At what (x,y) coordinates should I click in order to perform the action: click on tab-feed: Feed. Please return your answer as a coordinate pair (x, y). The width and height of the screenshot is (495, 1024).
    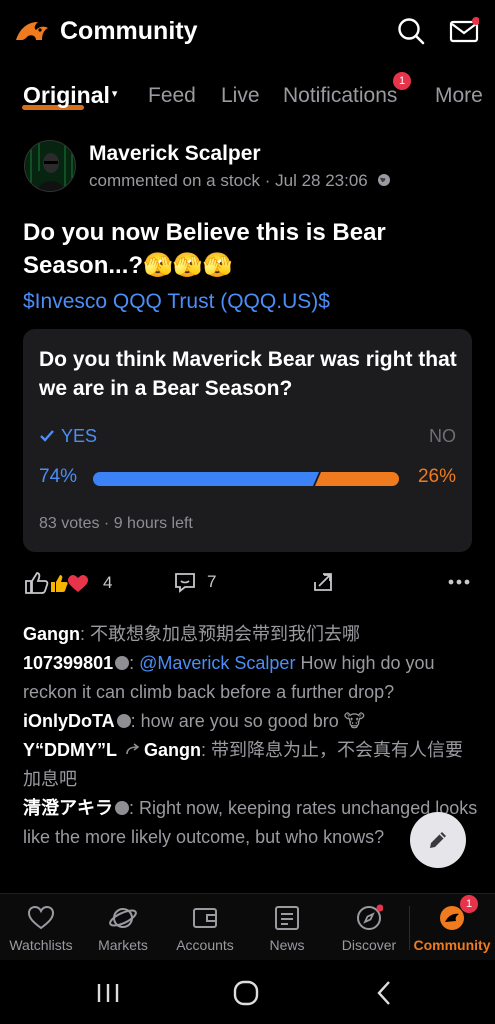
    Looking at the image, I should click on (172, 96).